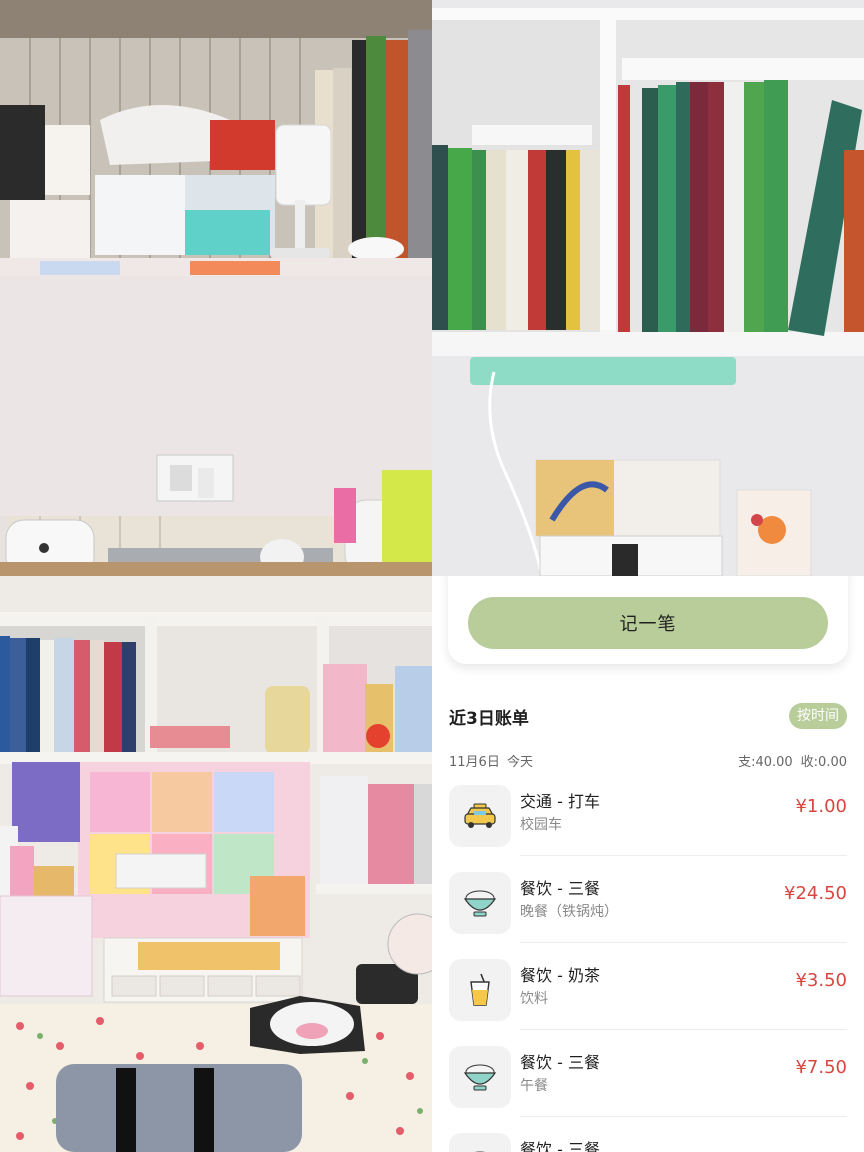  Describe the element at coordinates (534, 1086) in the screenshot. I see `transaction-note: 午餐` at that location.